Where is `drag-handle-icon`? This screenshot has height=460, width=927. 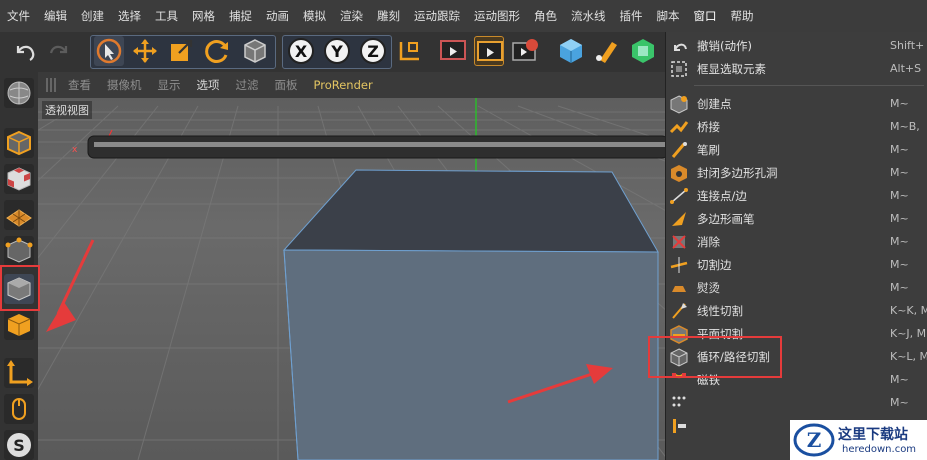 drag-handle-icon is located at coordinates (51, 85).